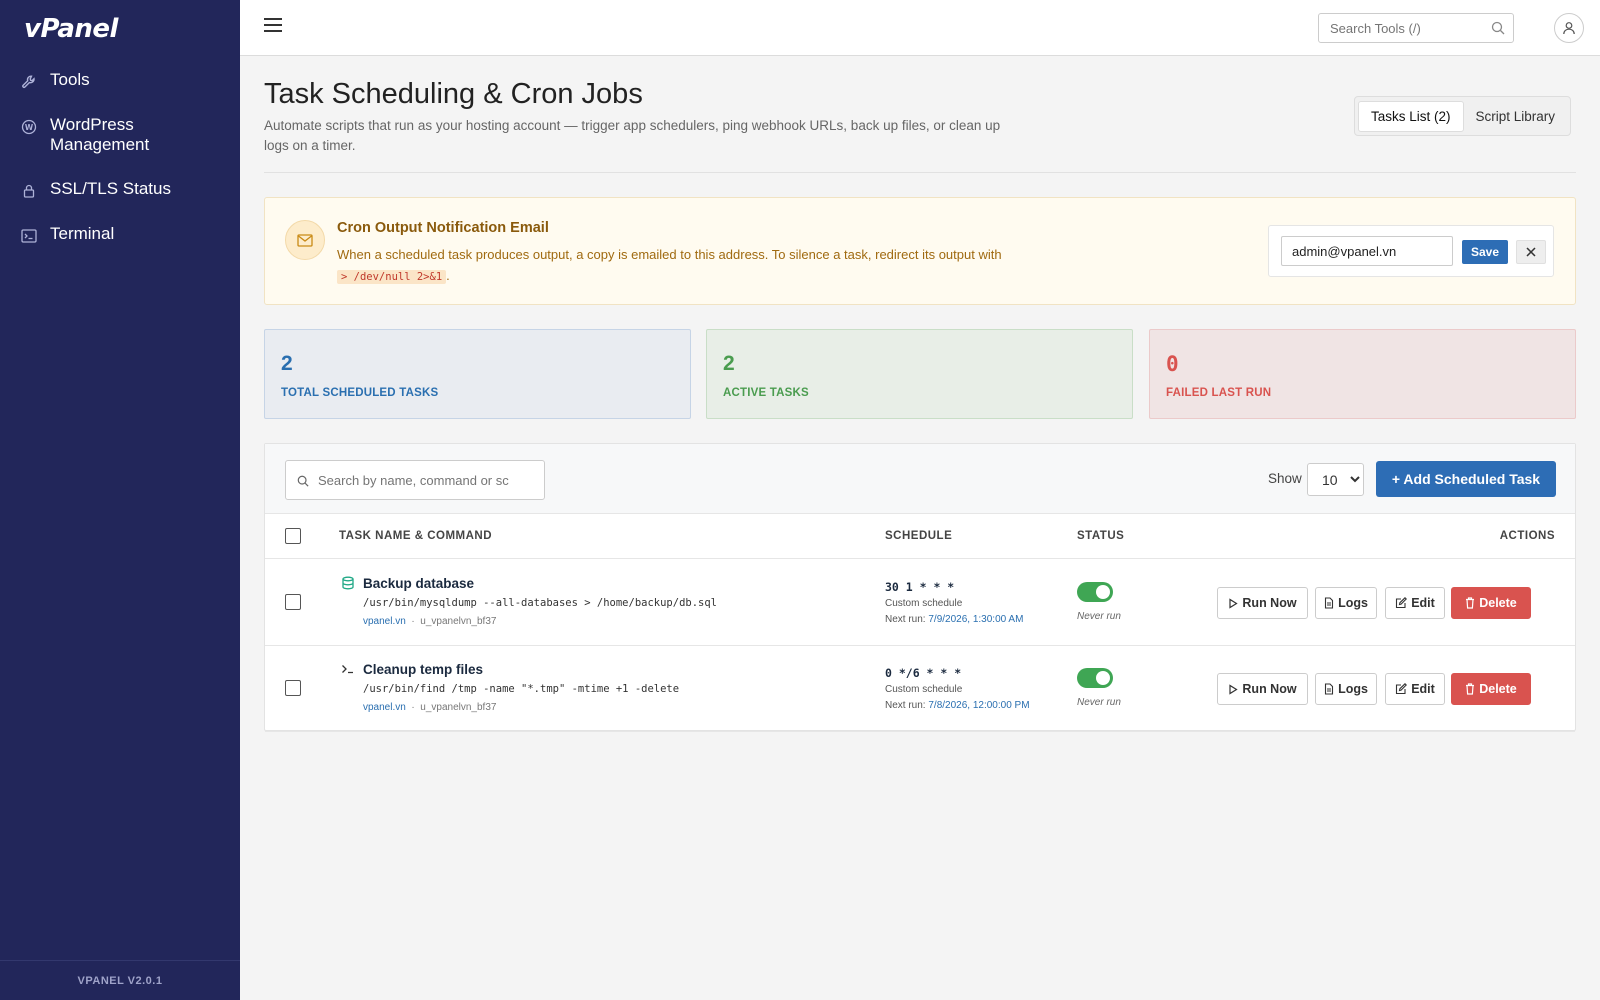  Describe the element at coordinates (766, 393) in the screenshot. I see `stat-label: ACTIVE TASKS` at that location.